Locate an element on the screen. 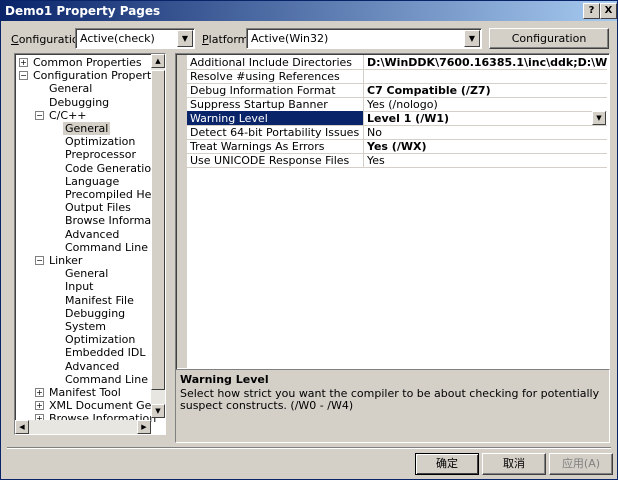 This screenshot has height=480, width=618. property-name: Warning Level is located at coordinates (229, 118).